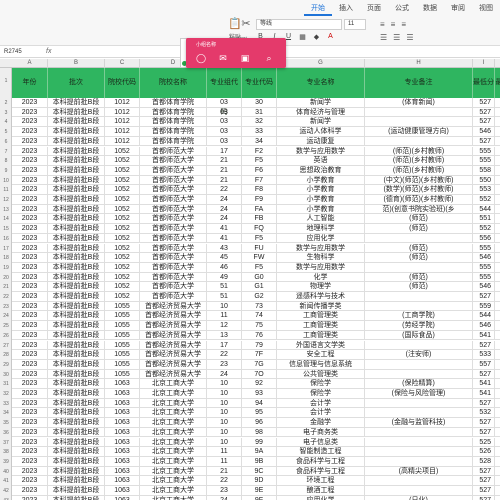 This screenshot has height=500, width=500. I want to click on table-cell: 英语, so click(321, 161).